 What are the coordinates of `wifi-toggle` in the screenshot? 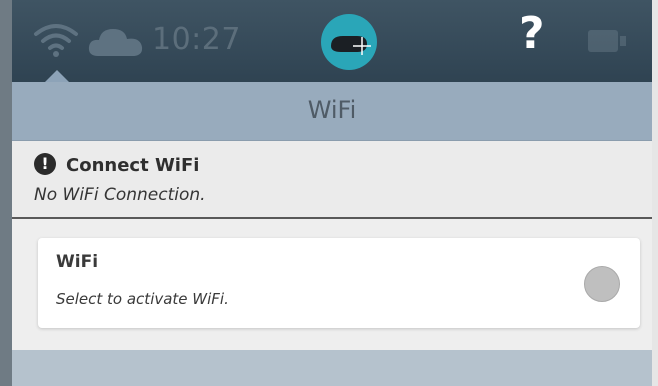 It's located at (602, 284).